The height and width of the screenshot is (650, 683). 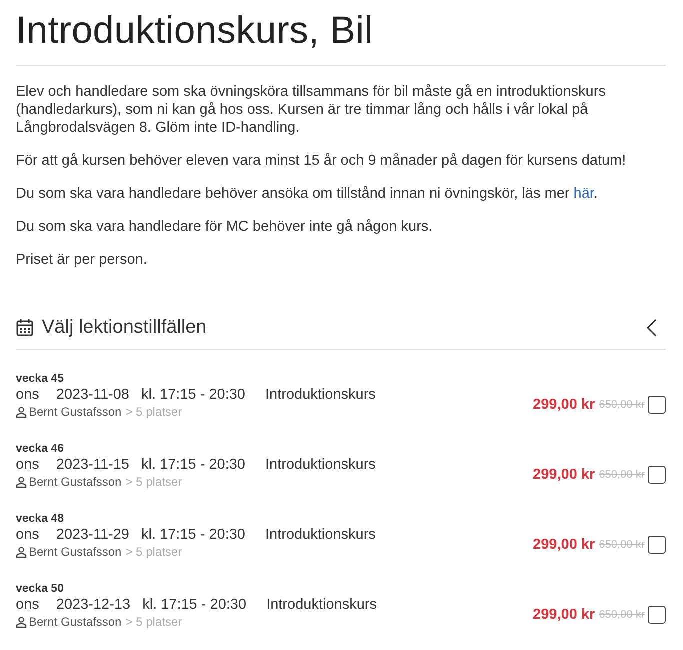 I want to click on calendar-icon, so click(x=25, y=328).